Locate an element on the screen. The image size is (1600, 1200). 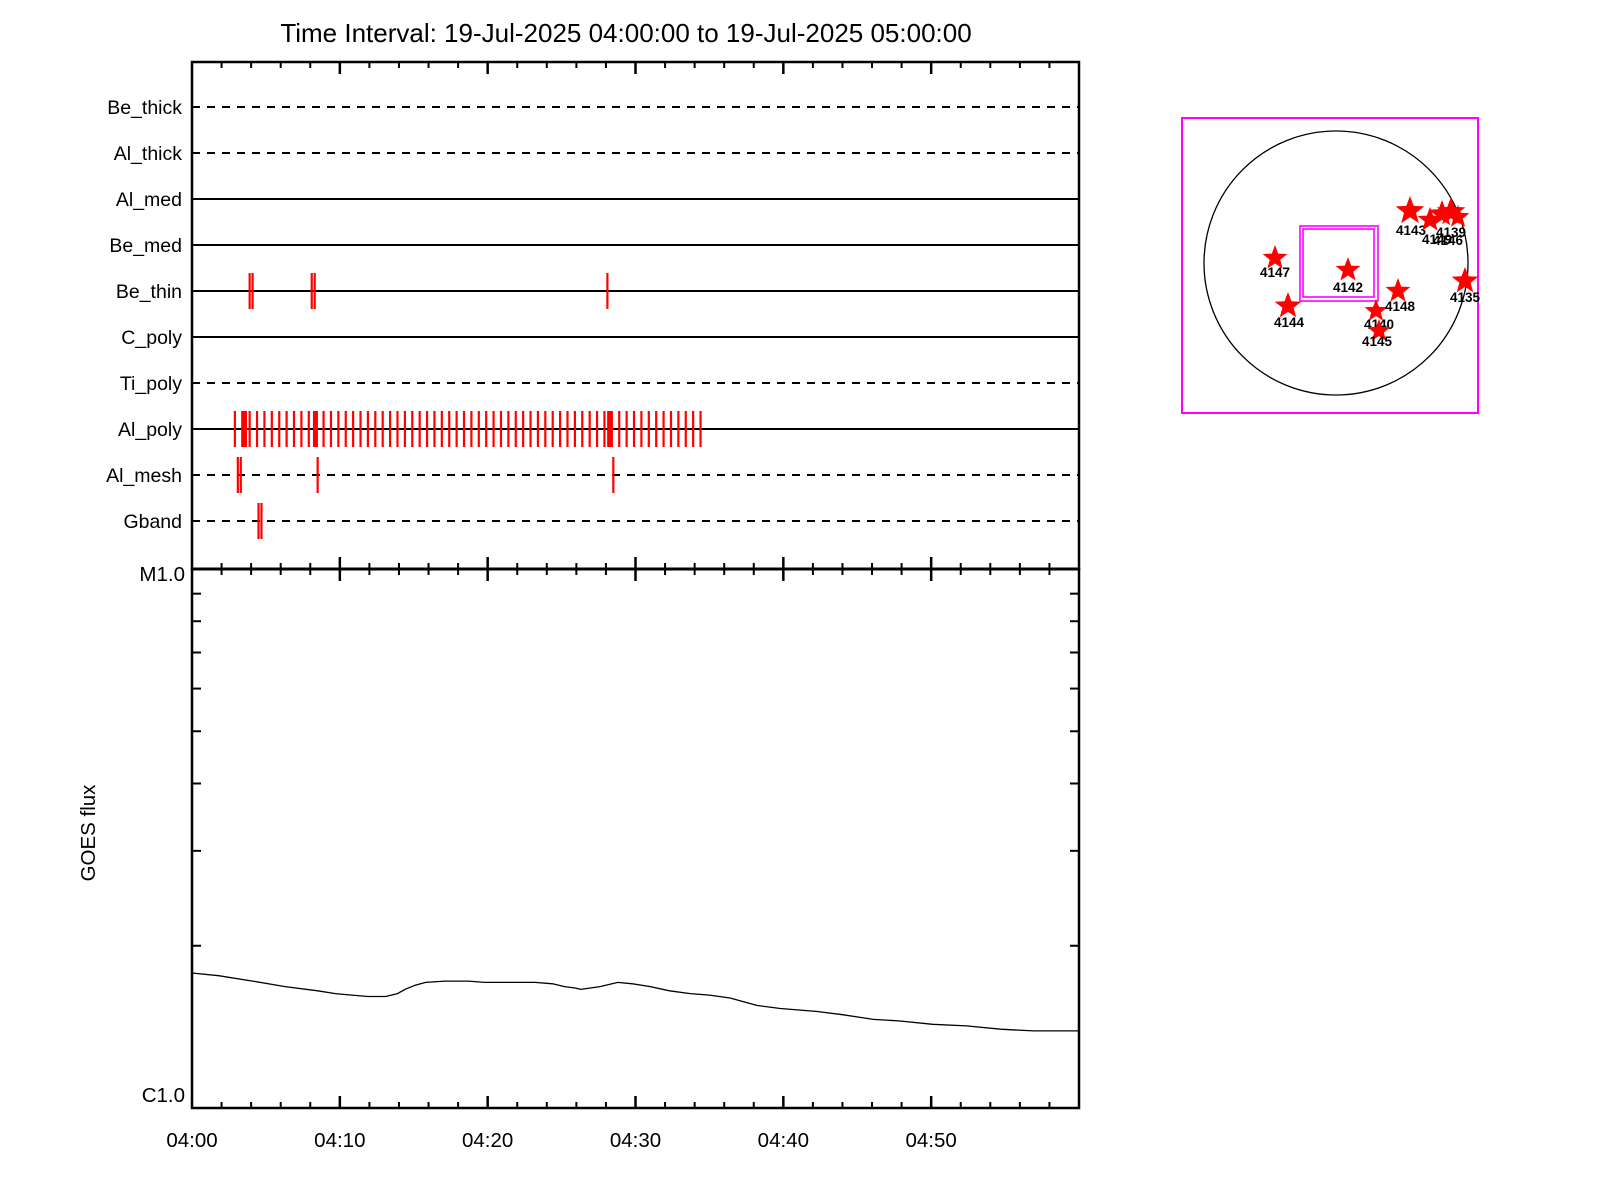
active-region-label: 4149 is located at coordinates (1437, 239).